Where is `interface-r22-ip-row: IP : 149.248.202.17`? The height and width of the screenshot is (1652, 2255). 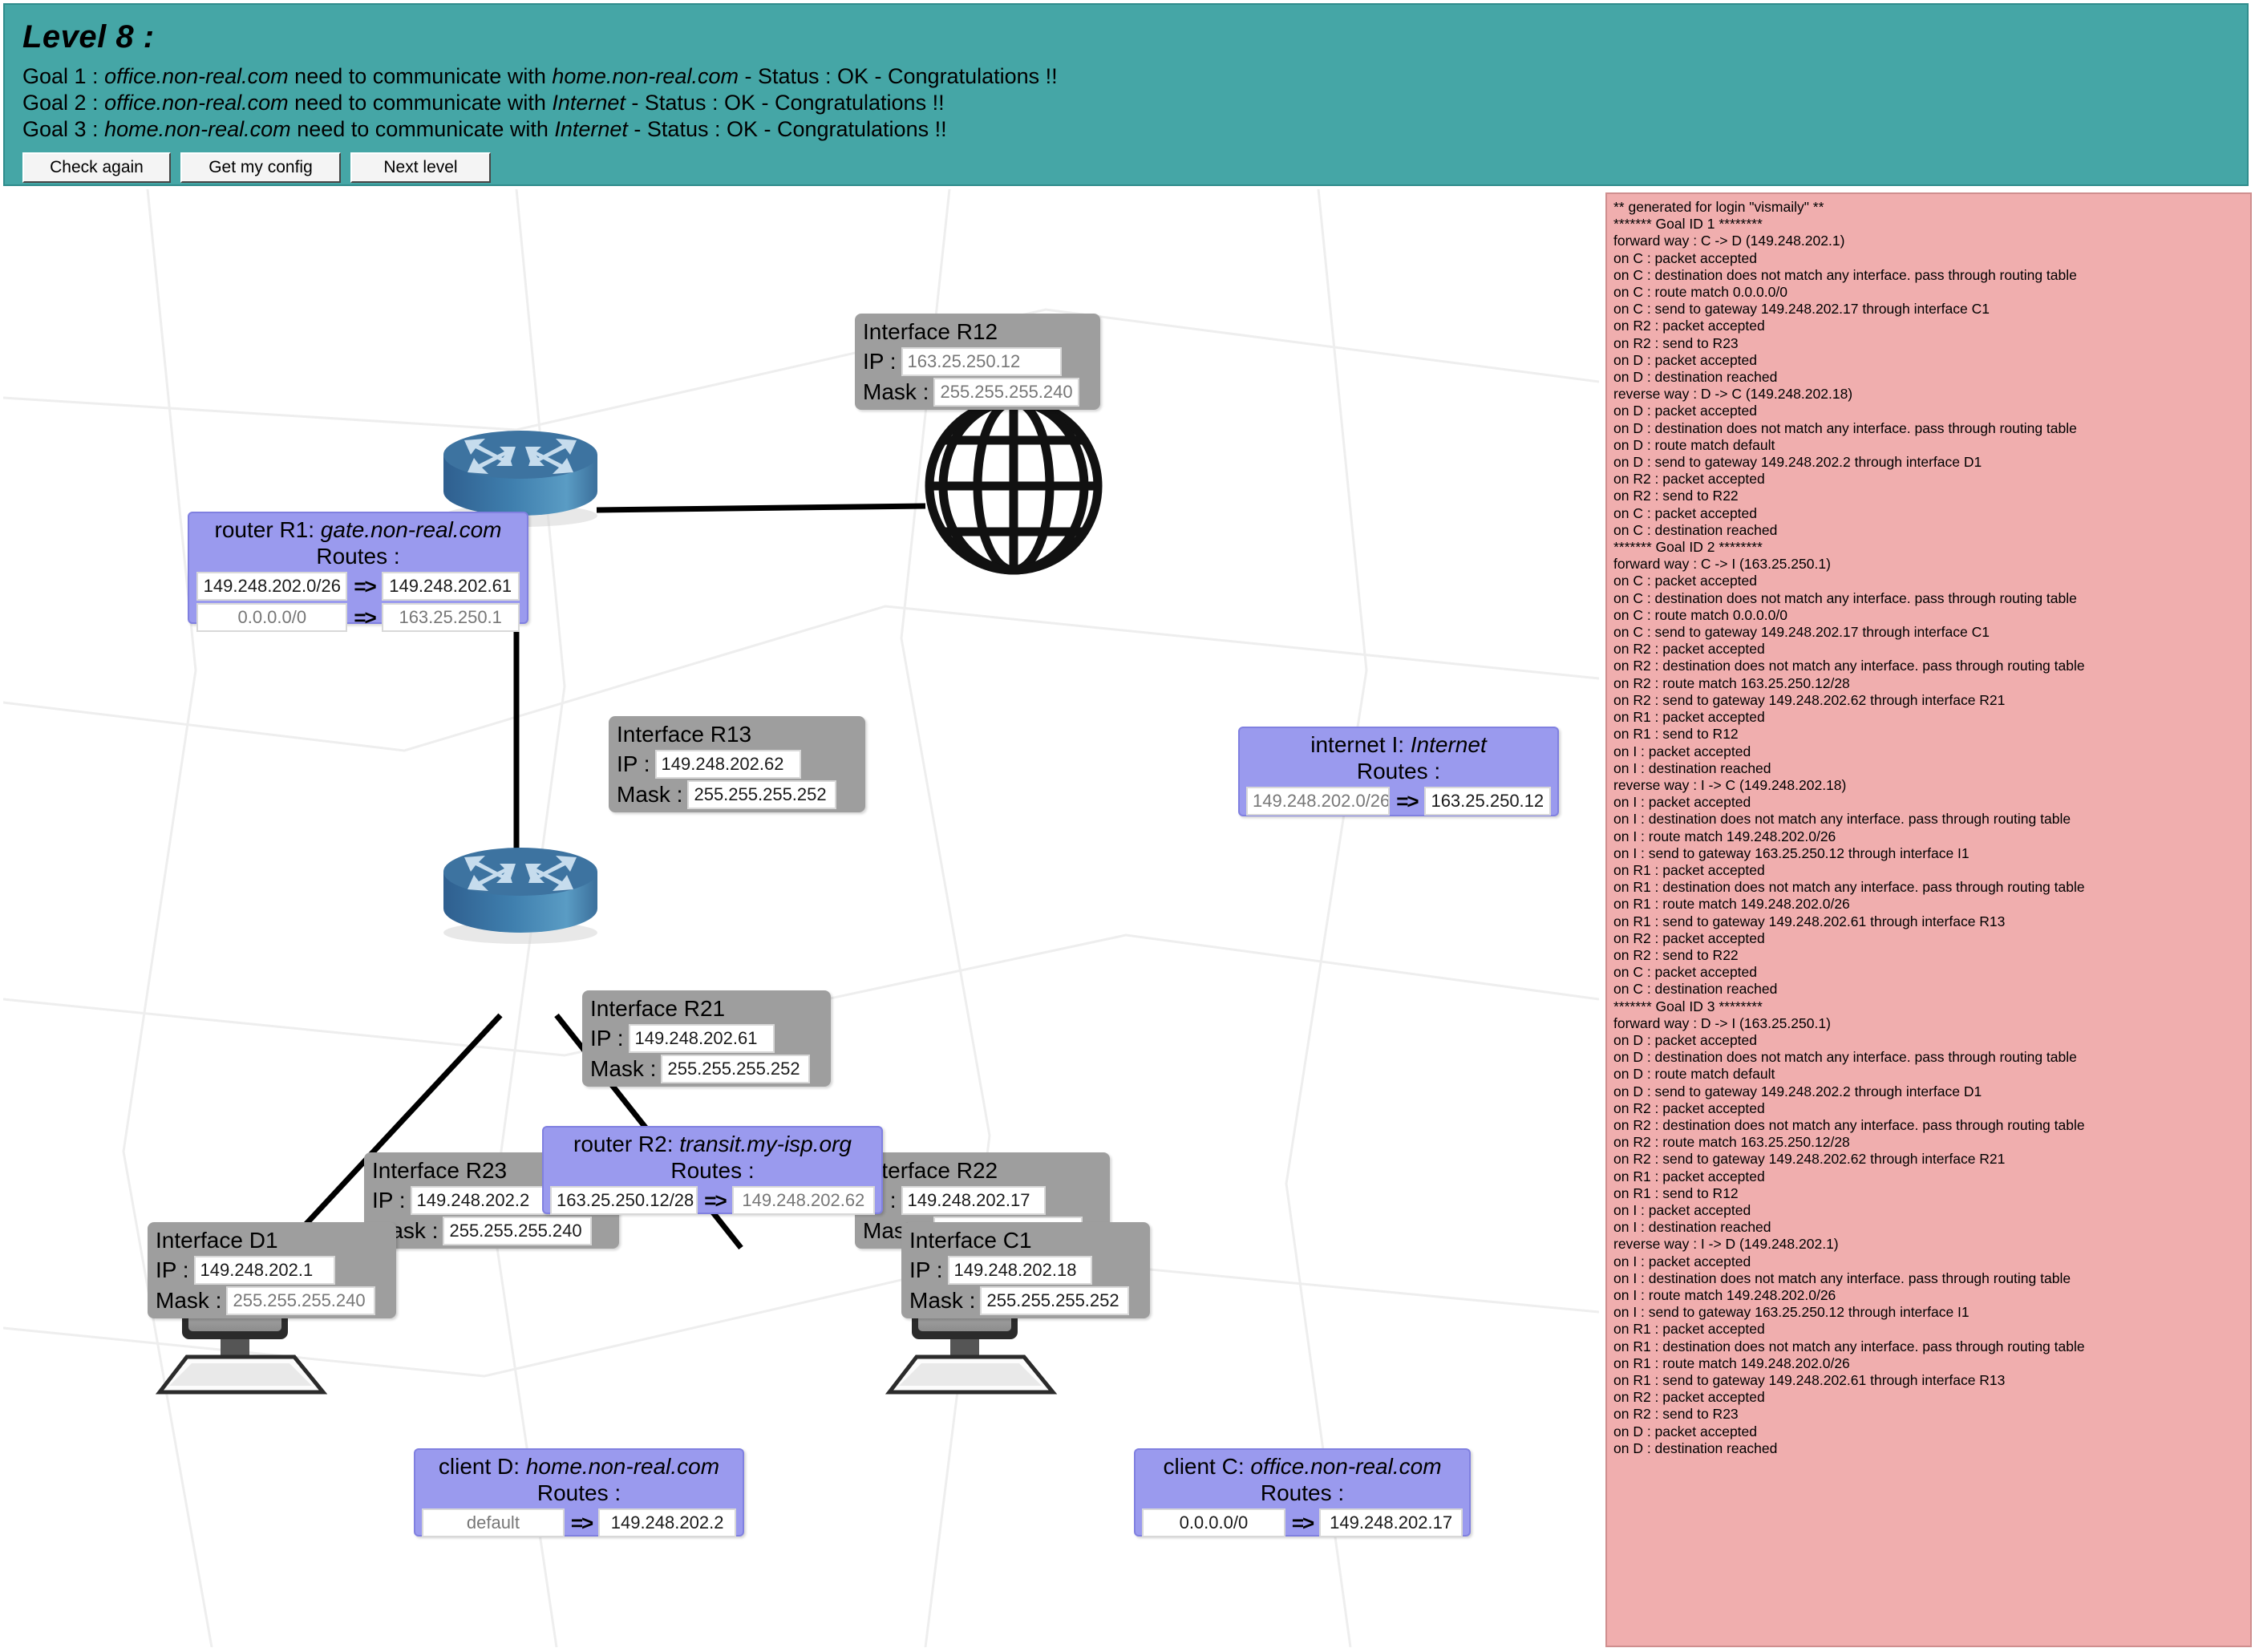
interface-r22-ip-row: IP : 149.248.202.17 is located at coordinates (982, 1200).